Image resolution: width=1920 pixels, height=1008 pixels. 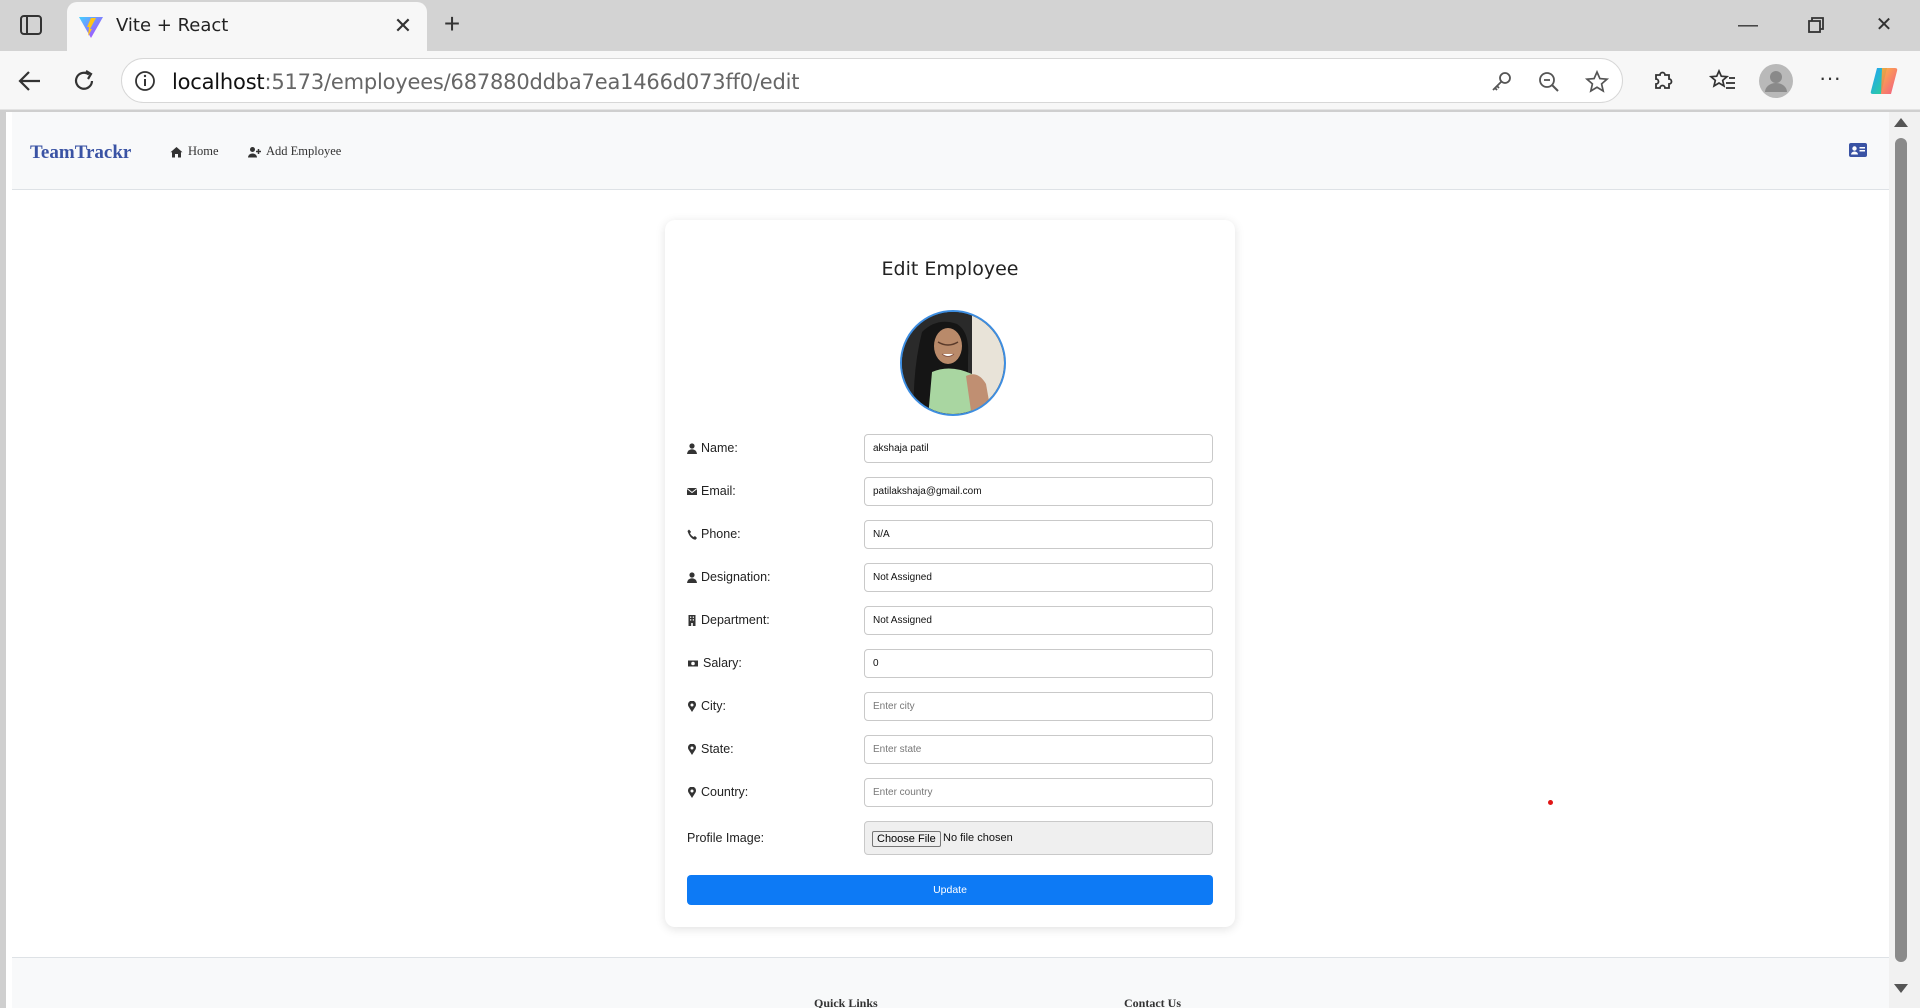 What do you see at coordinates (1884, 25) in the screenshot?
I see `close-window-icon: ✕` at bounding box center [1884, 25].